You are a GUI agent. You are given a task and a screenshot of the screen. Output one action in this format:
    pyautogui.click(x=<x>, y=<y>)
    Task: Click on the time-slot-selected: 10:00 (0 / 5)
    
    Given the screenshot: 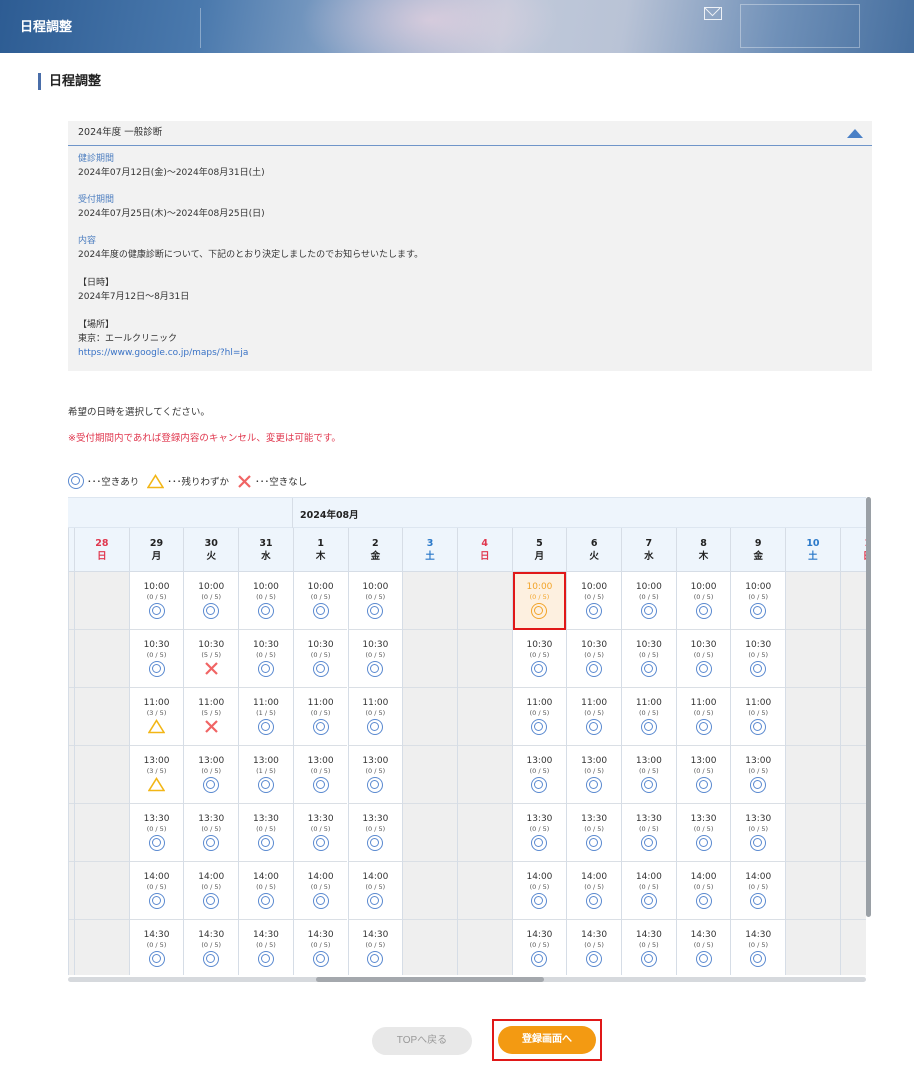 What is the action you would take?
    pyautogui.click(x=539, y=601)
    